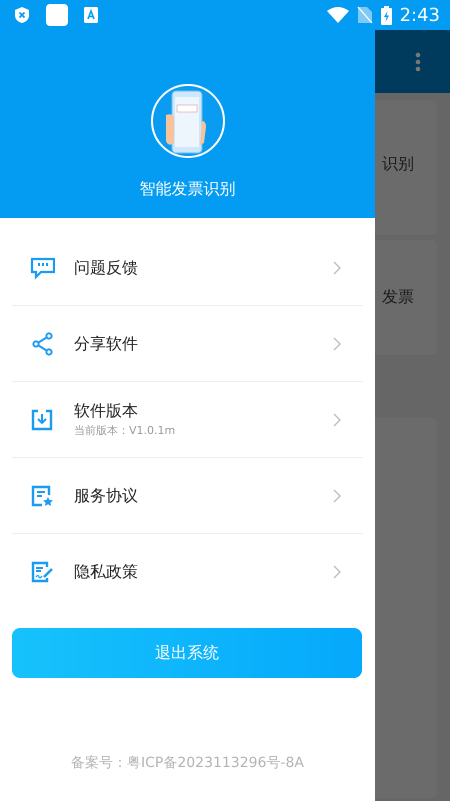 The height and width of the screenshot is (801, 450). I want to click on document-star-icon, so click(42, 496).